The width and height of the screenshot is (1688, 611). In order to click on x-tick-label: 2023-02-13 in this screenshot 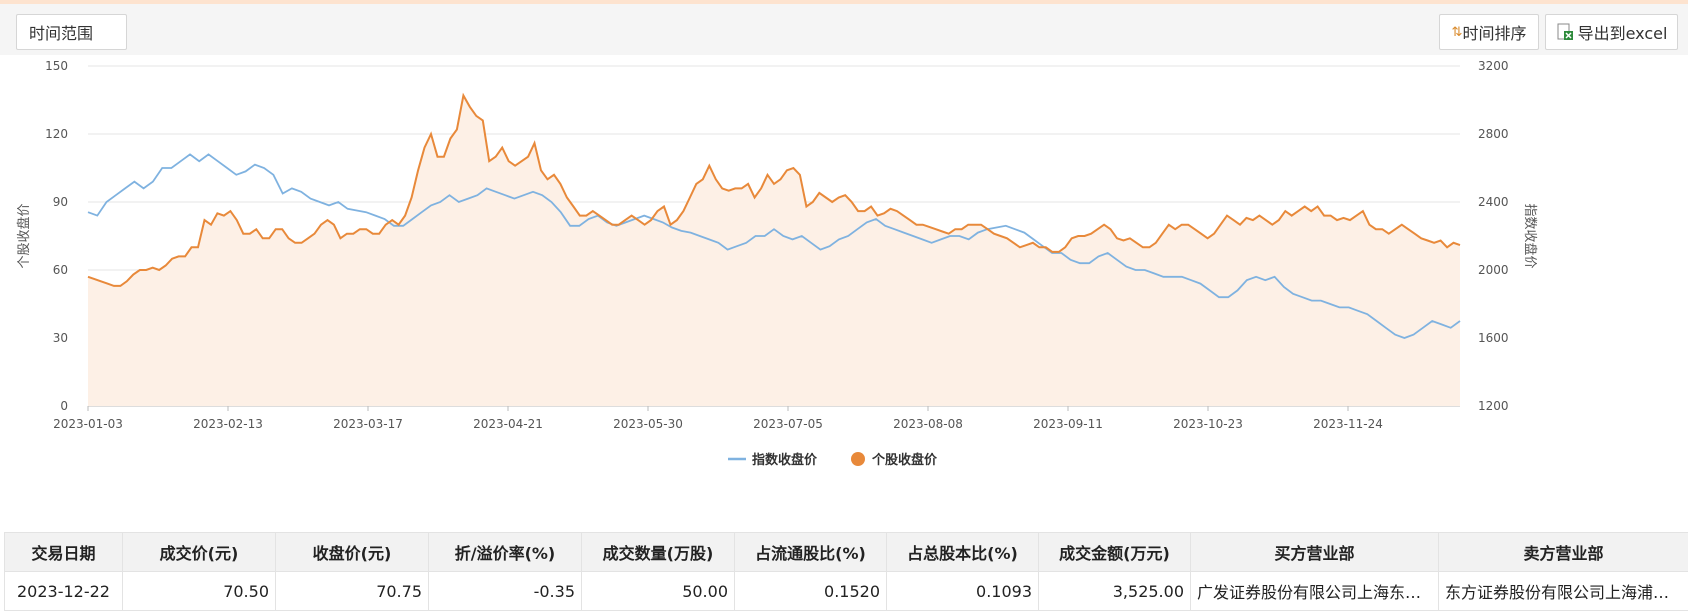, I will do `click(228, 424)`.